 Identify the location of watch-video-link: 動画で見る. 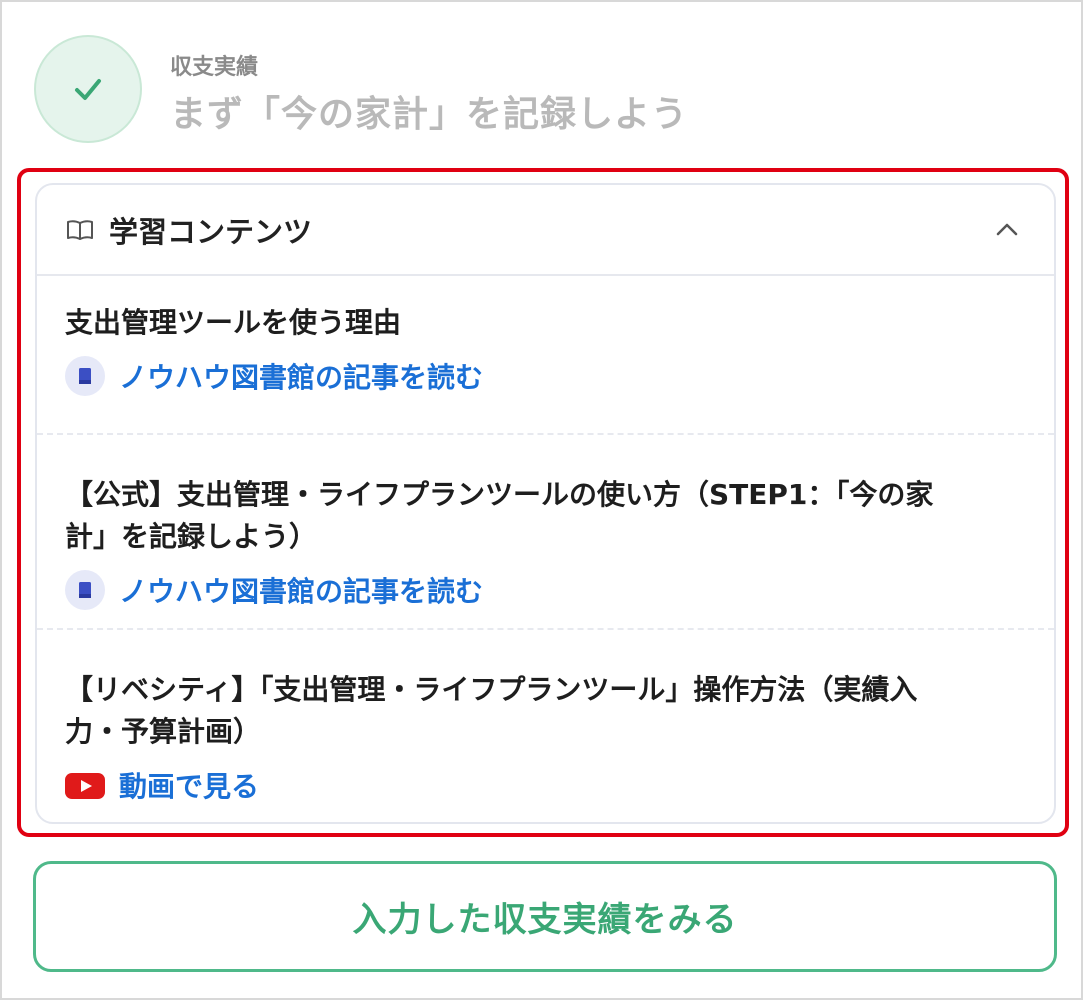
(545, 785).